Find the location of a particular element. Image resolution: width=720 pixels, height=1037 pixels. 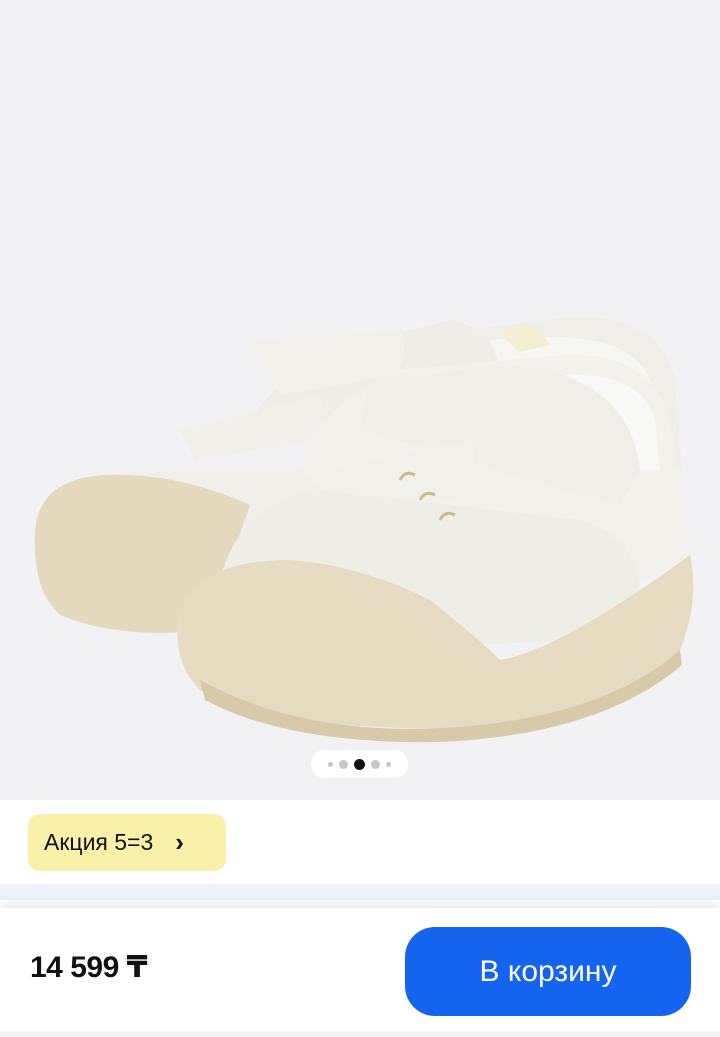

promo-label: Акция 5=3 is located at coordinates (99, 842).